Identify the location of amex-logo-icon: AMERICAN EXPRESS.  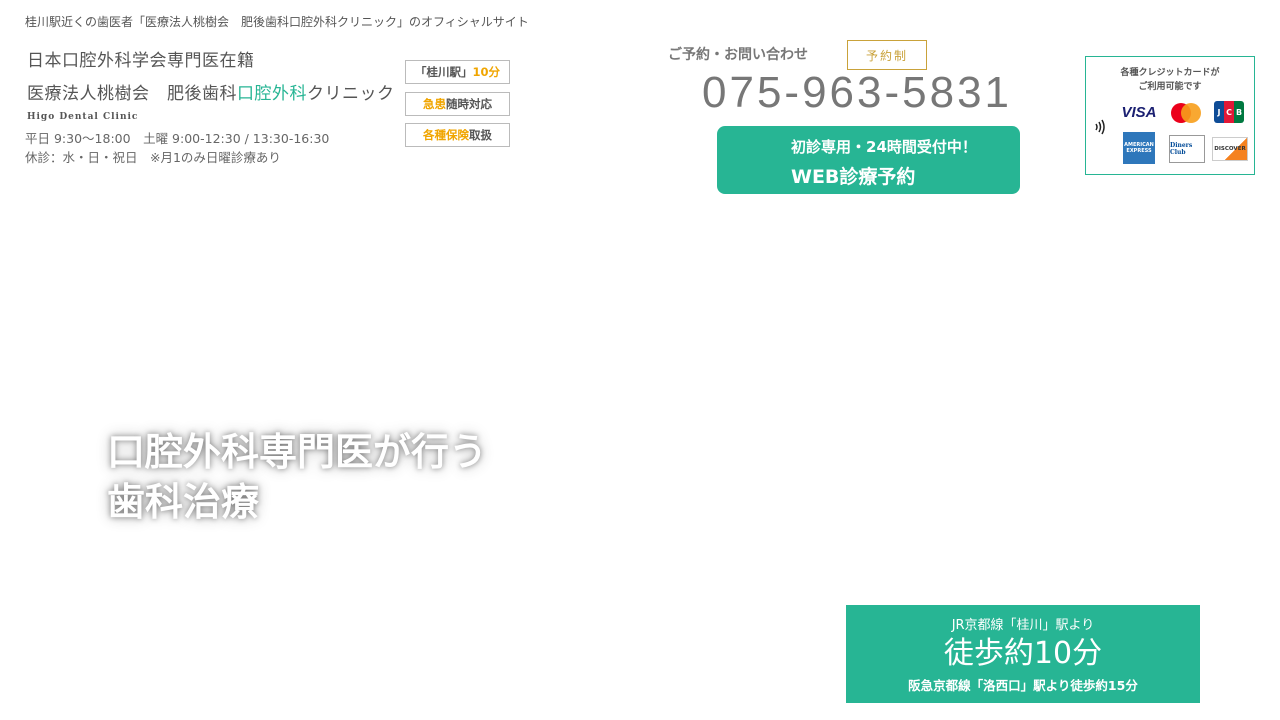
(1139, 148).